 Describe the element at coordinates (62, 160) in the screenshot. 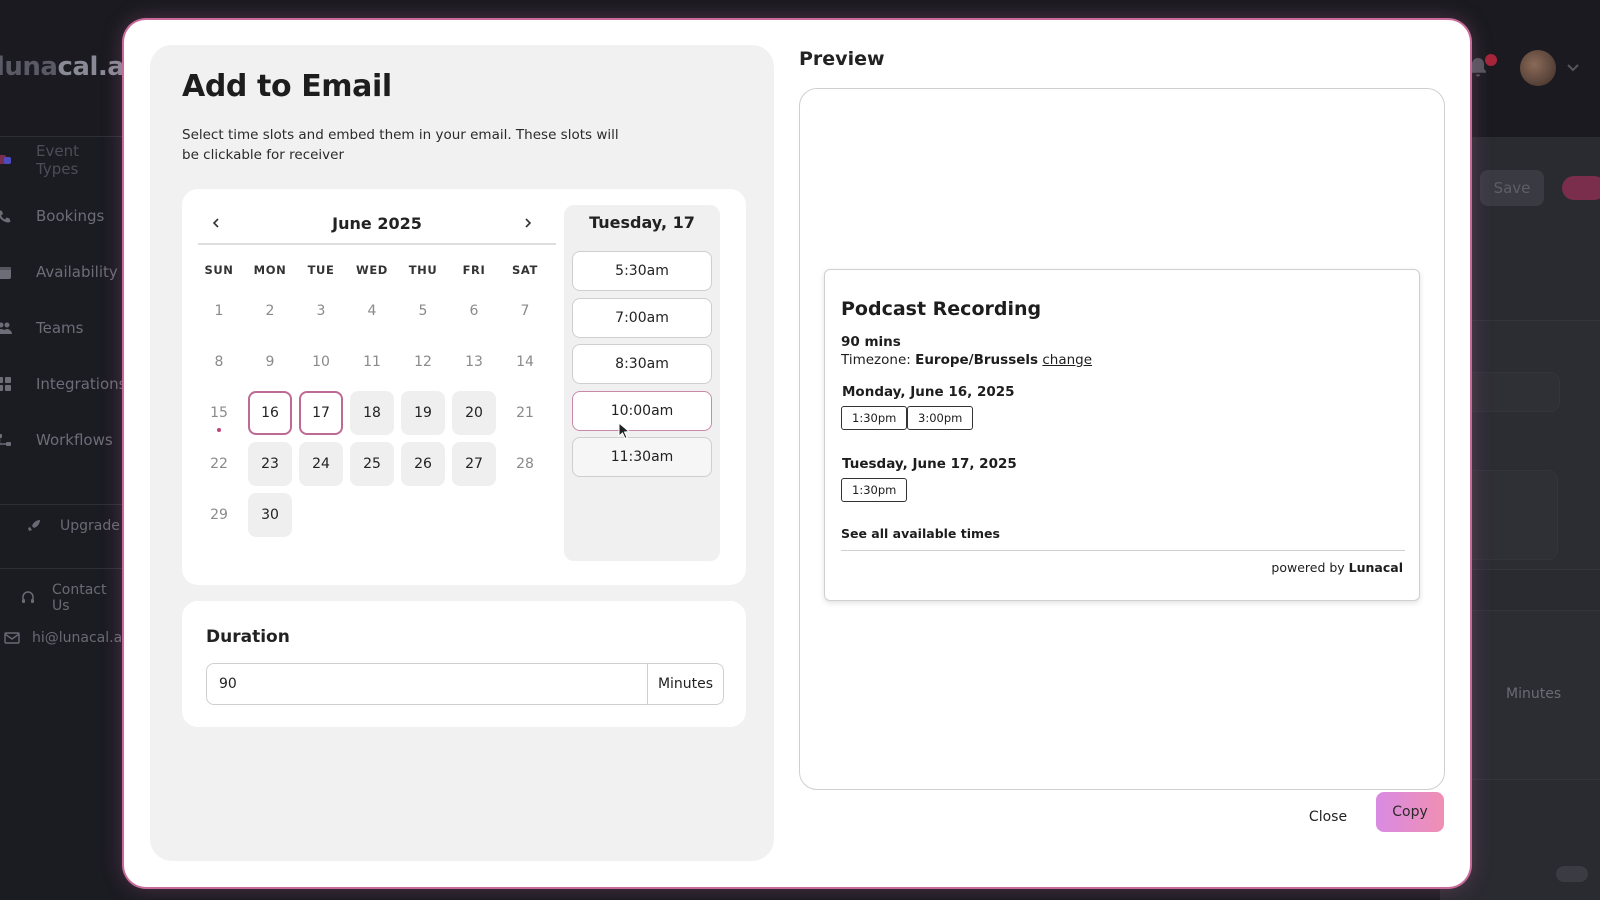

I see `sidebar-item-event-types: Event Types` at that location.